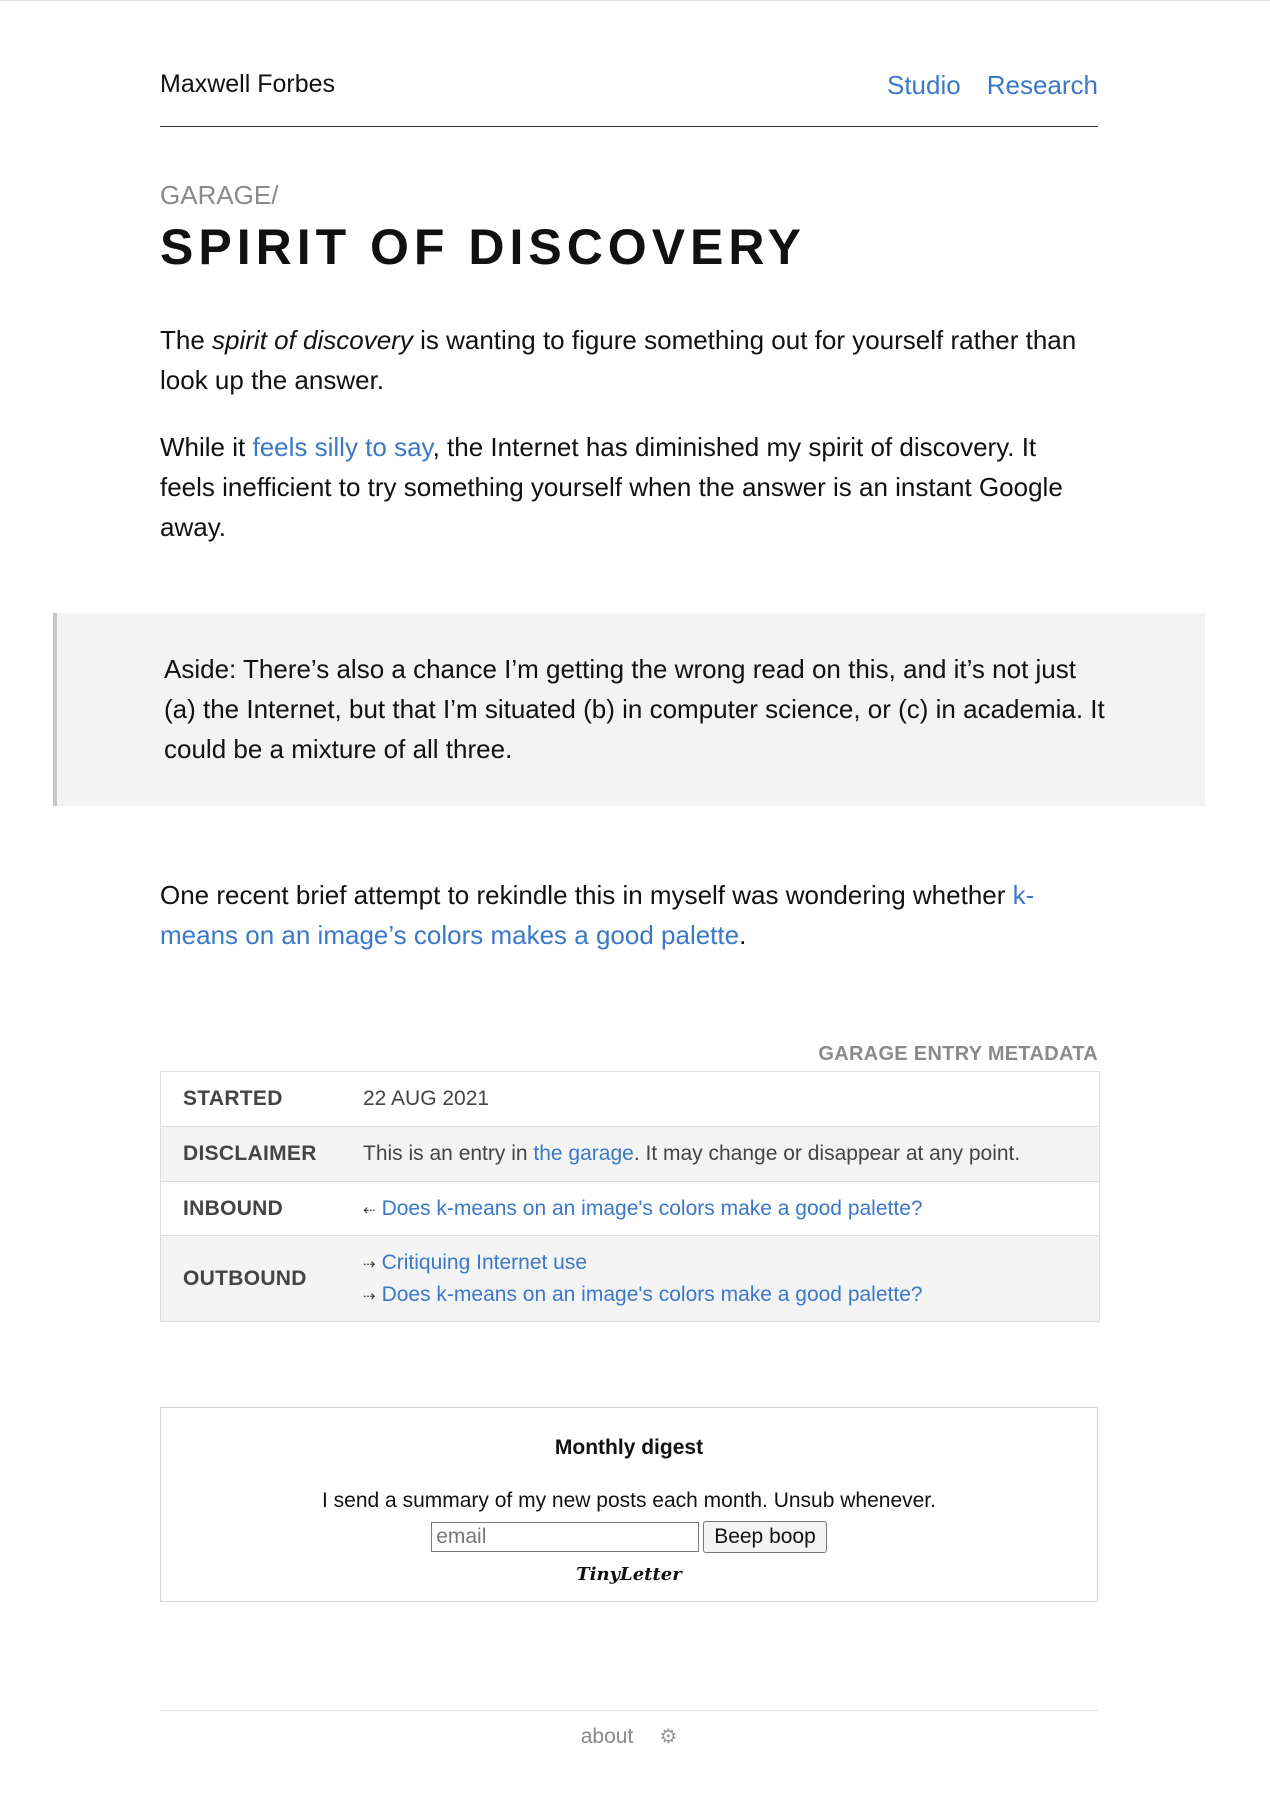  Describe the element at coordinates (312, 340) in the screenshot. I see `emphasis-text: spirit of discovery` at that location.